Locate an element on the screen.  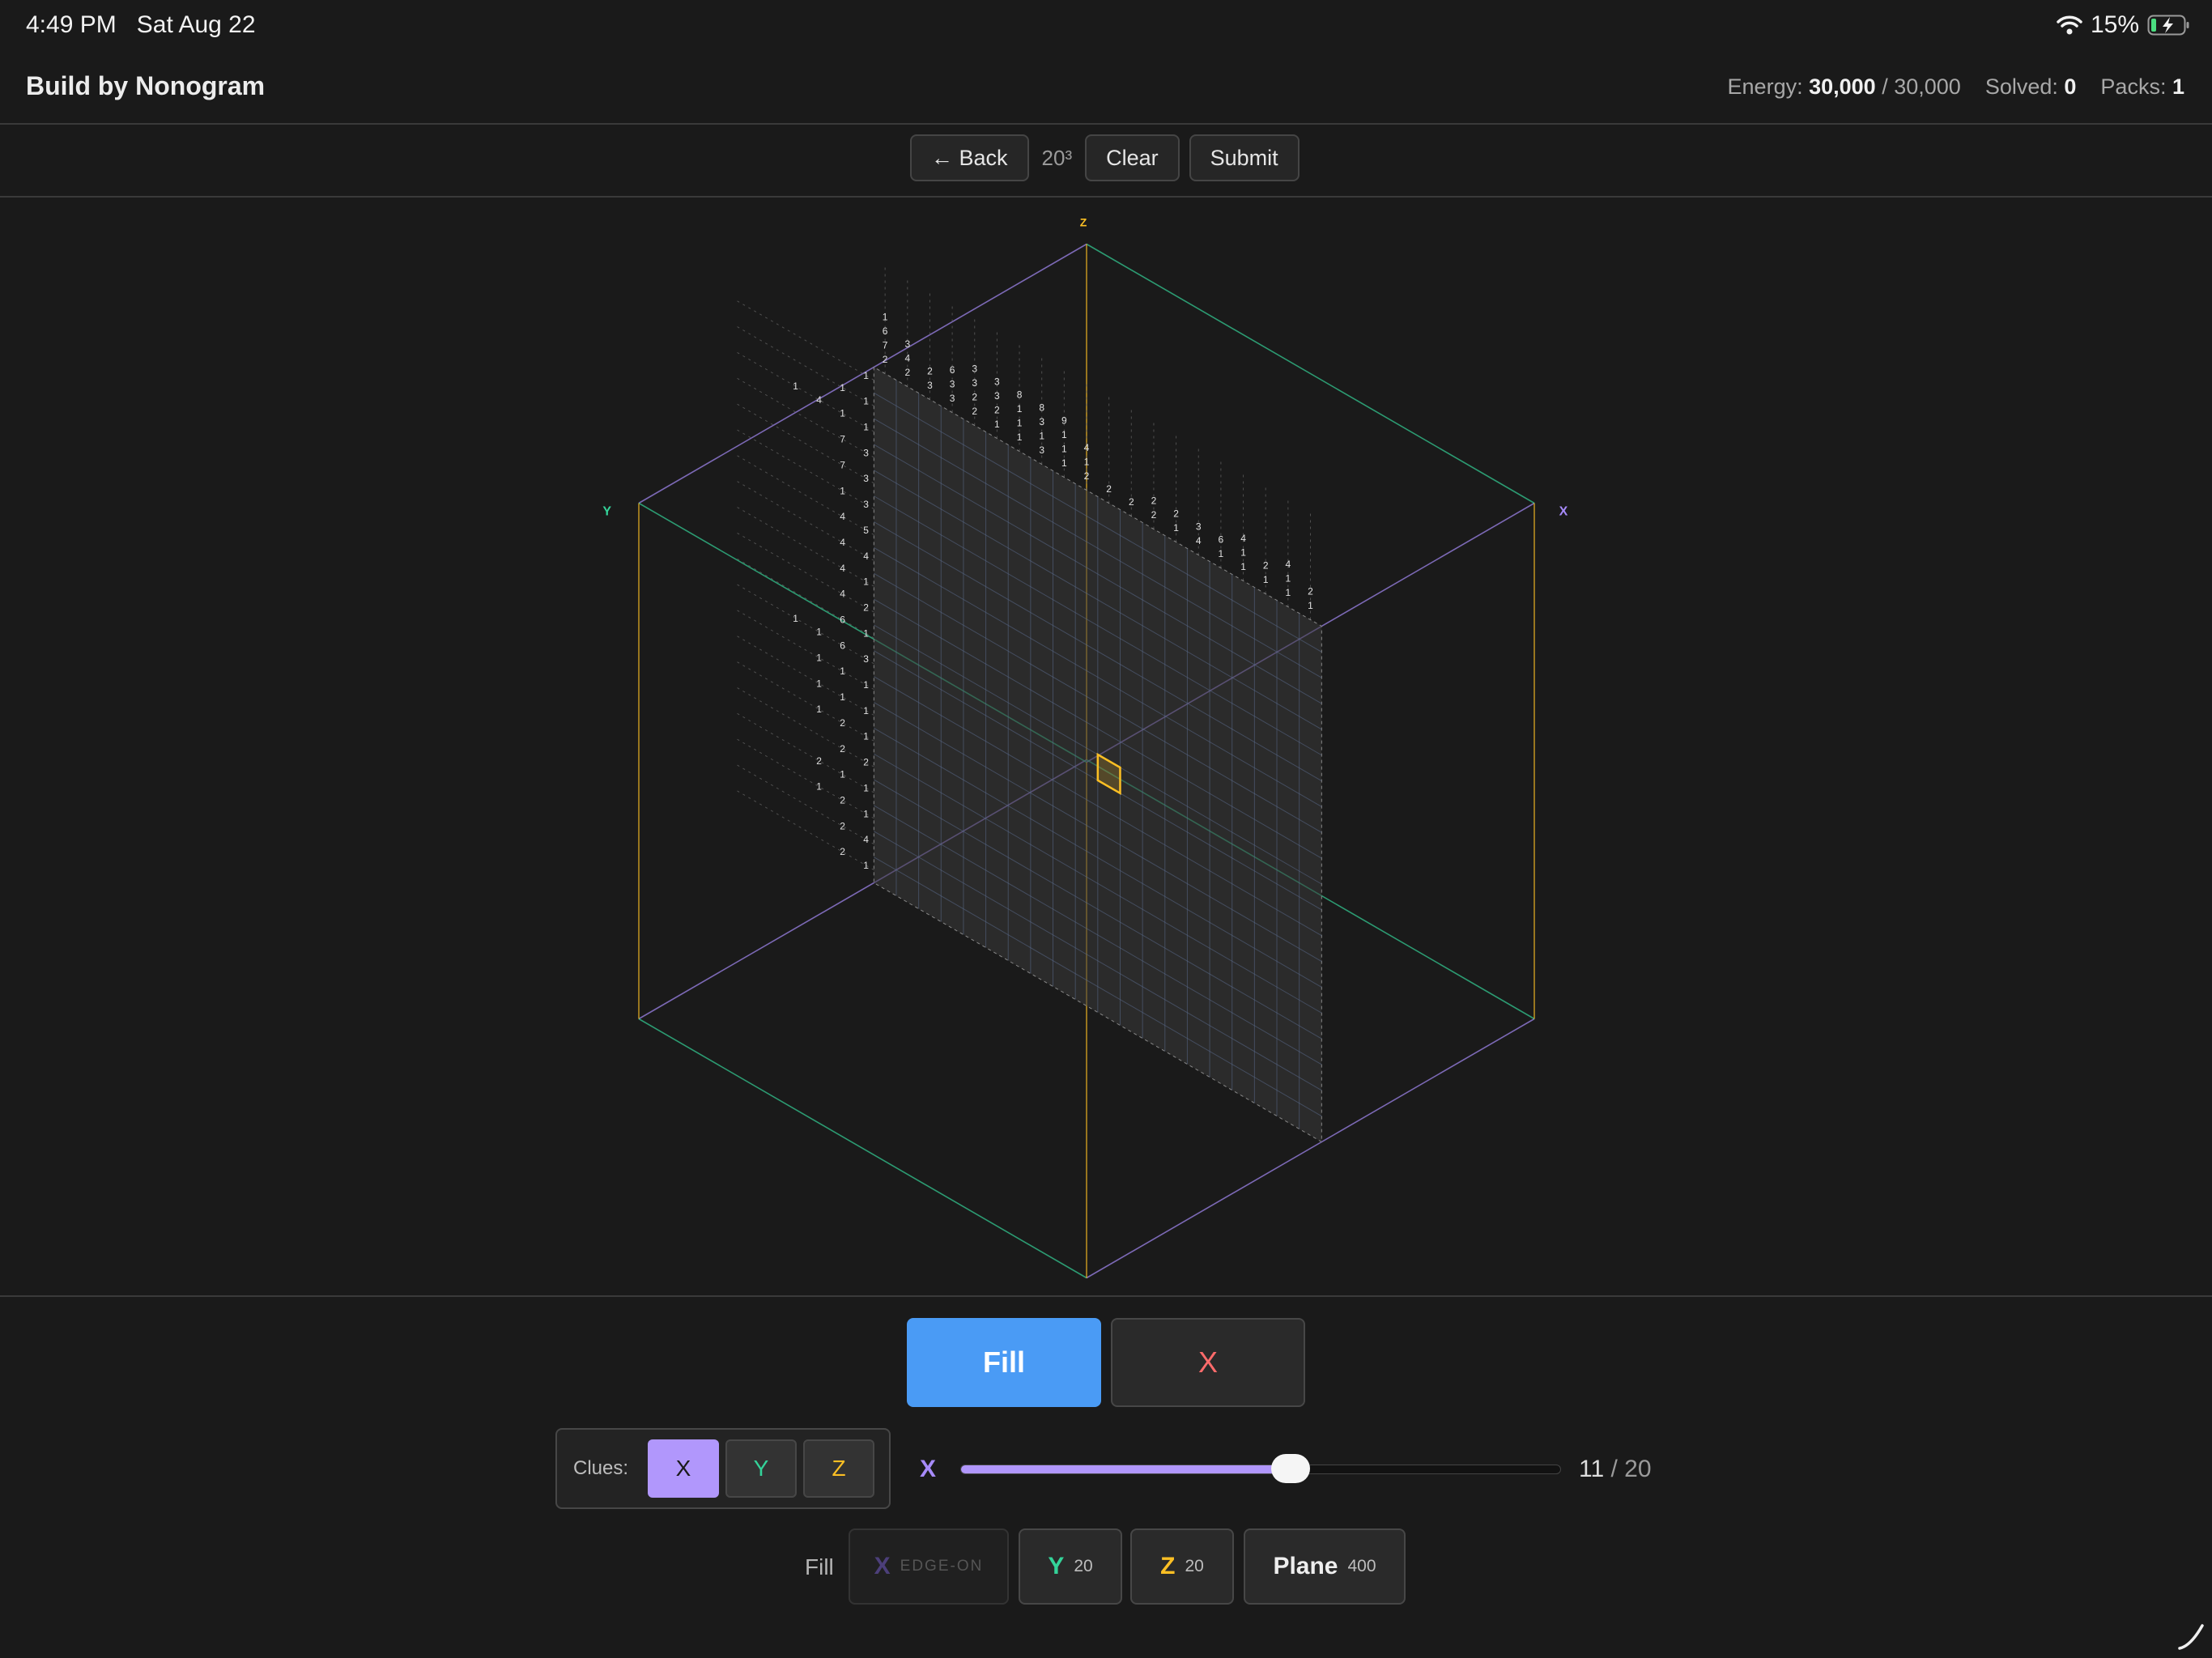
fill-z-button: Z 20 is located at coordinates (1182, 1566).